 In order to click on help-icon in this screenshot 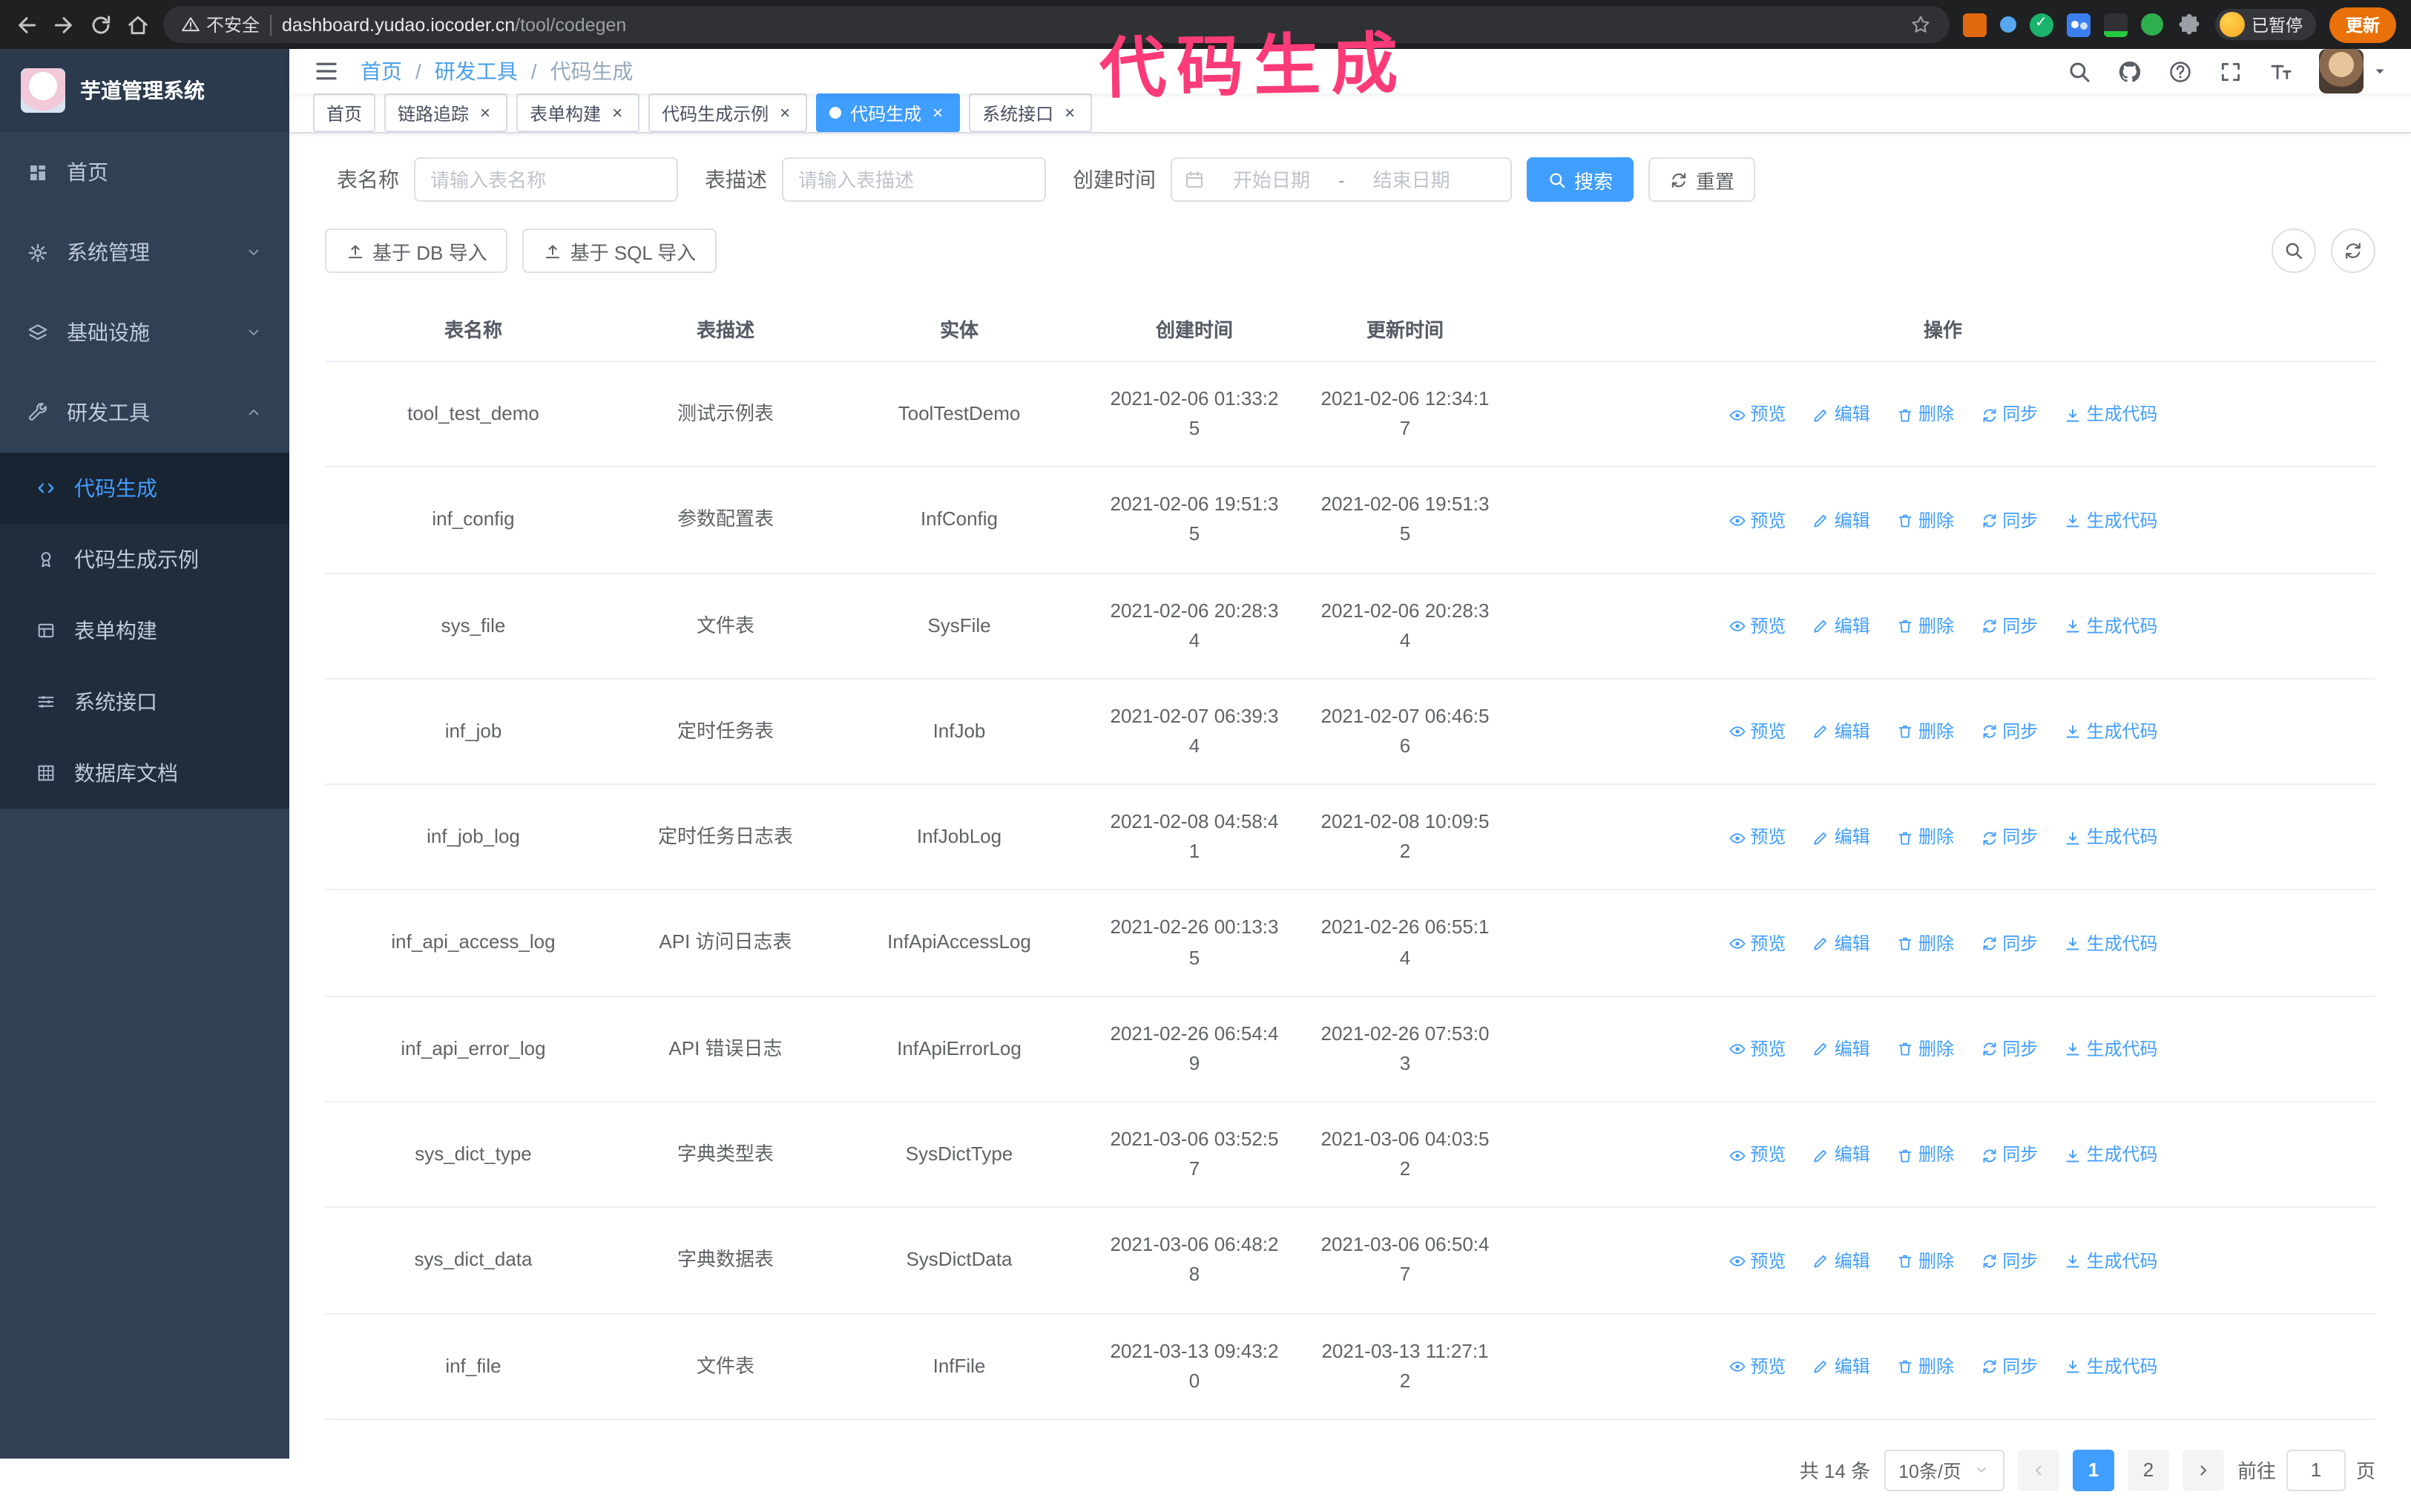, I will do `click(2180, 72)`.